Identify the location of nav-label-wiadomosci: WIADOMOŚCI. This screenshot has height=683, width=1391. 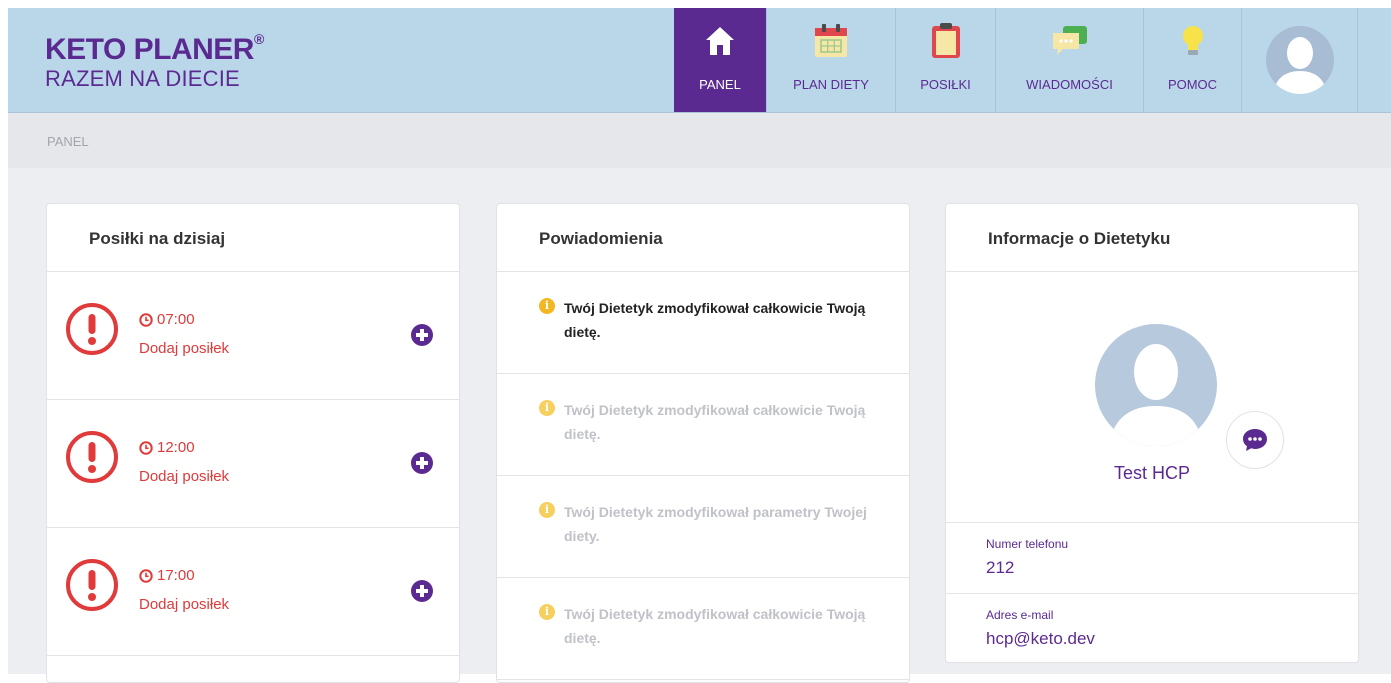
(1069, 84).